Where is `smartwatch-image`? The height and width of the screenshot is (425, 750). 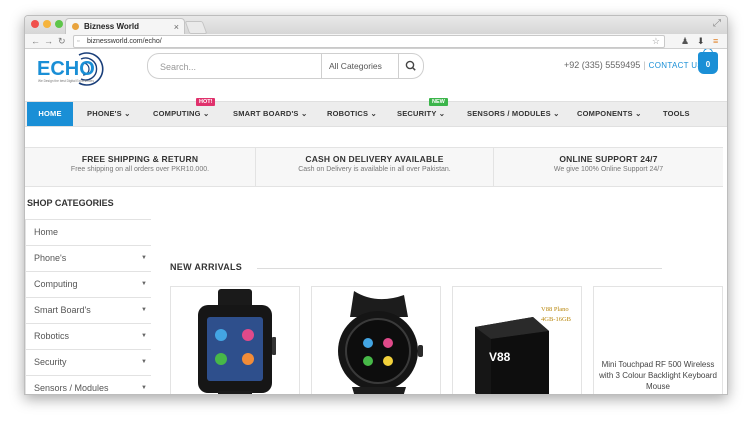
smartwatch-image is located at coordinates (237, 341).